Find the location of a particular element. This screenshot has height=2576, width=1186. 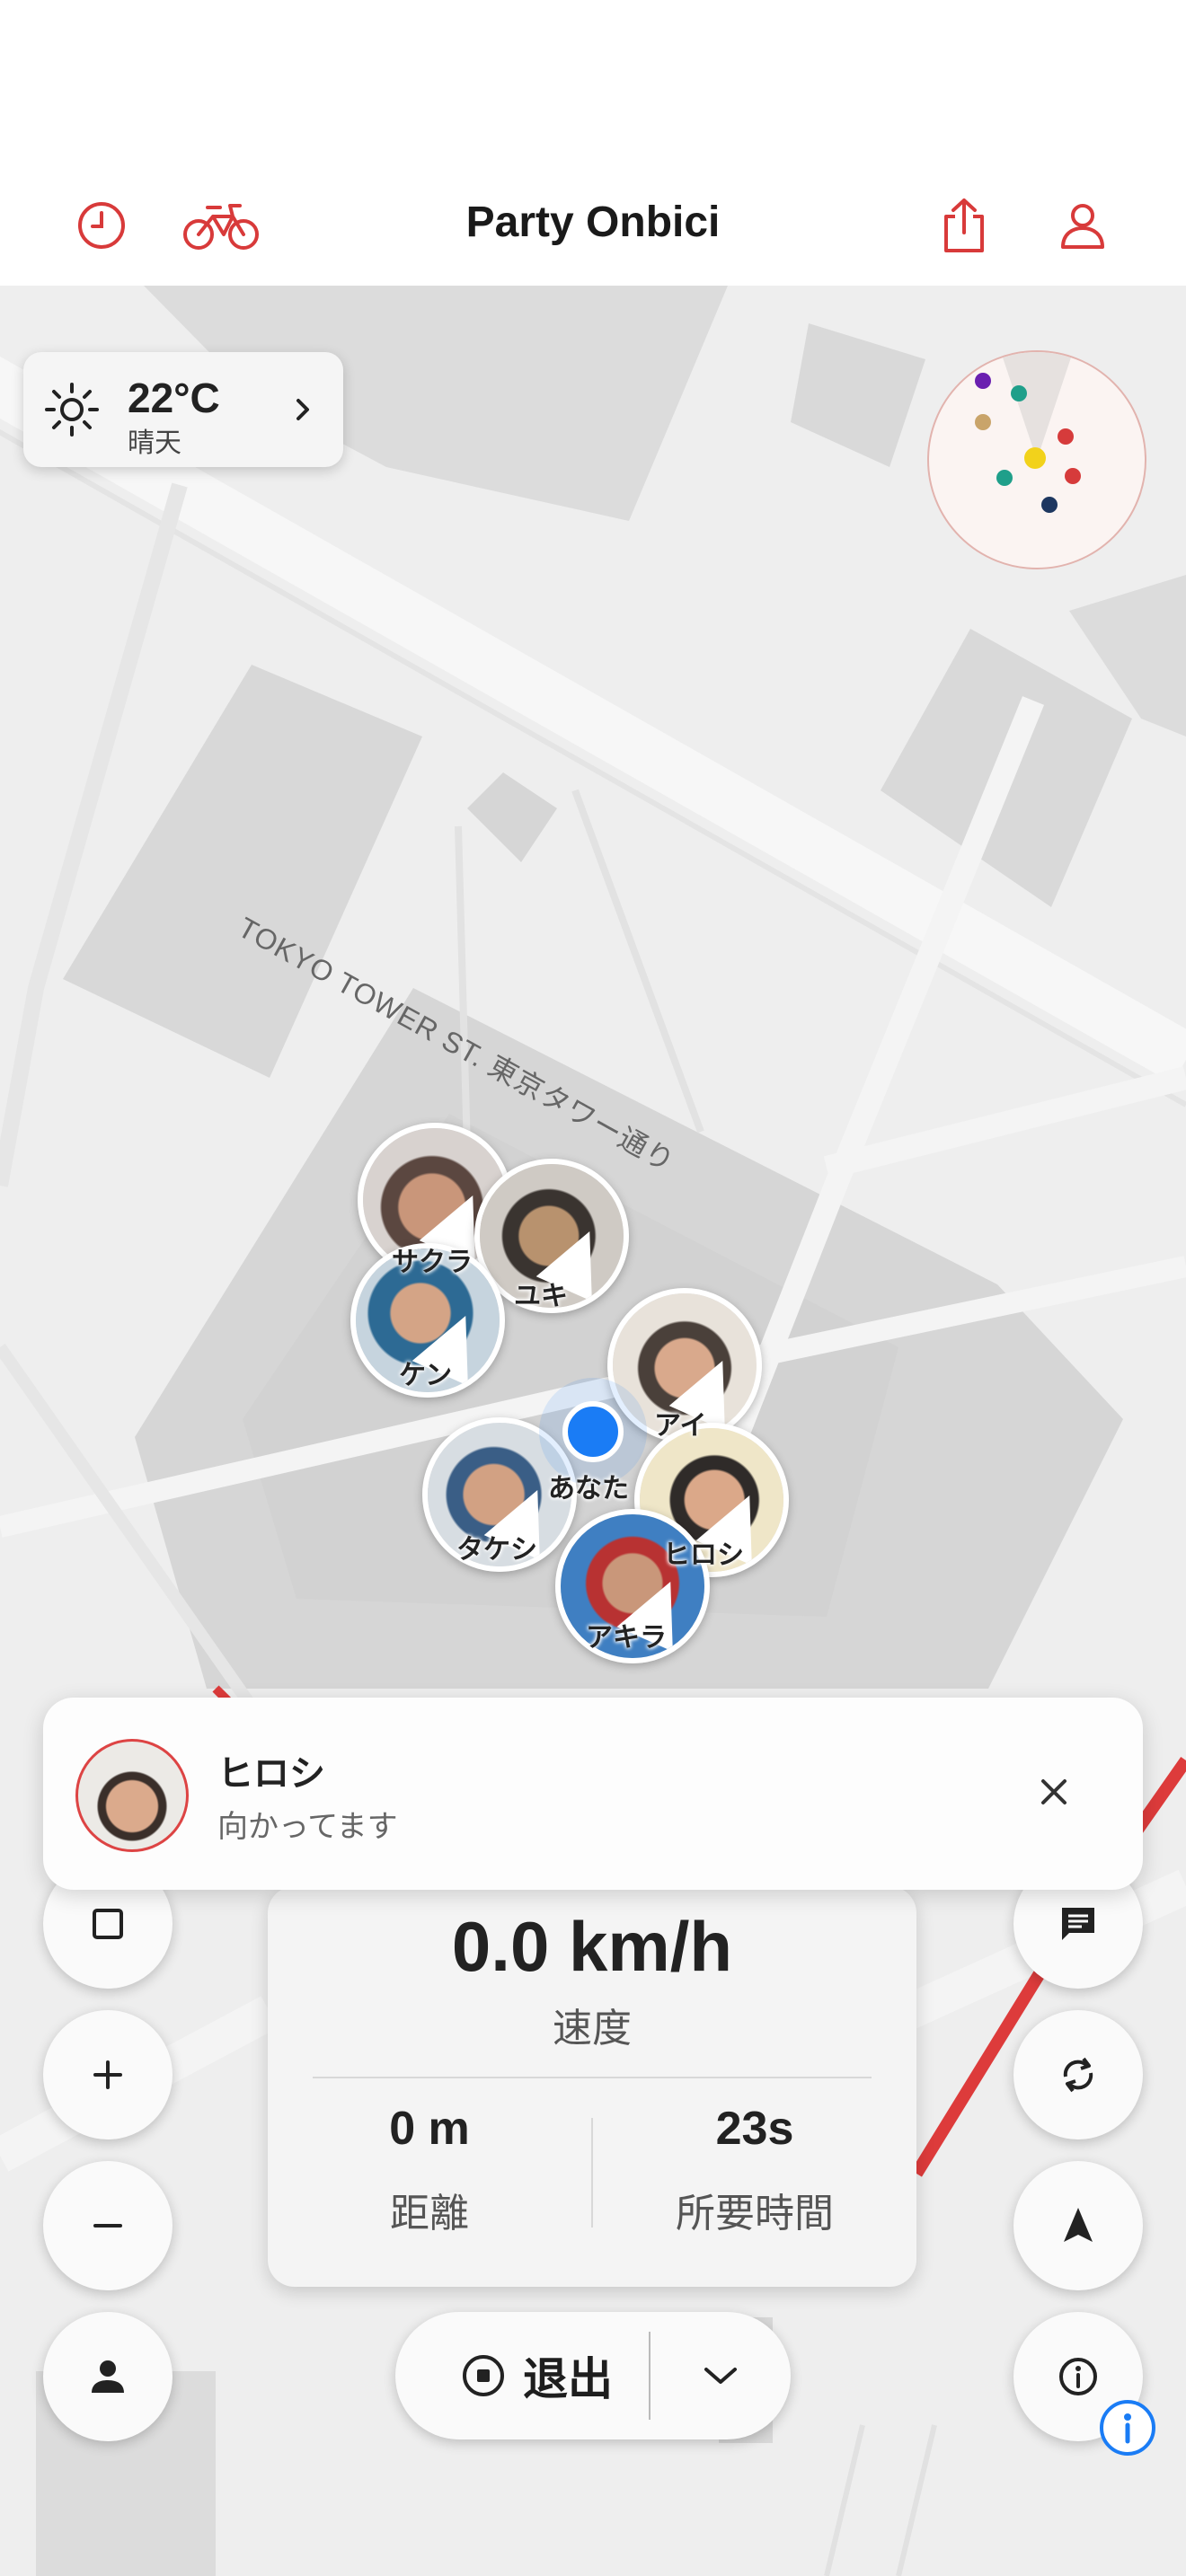

rider-label: アキラ is located at coordinates (626, 1638).